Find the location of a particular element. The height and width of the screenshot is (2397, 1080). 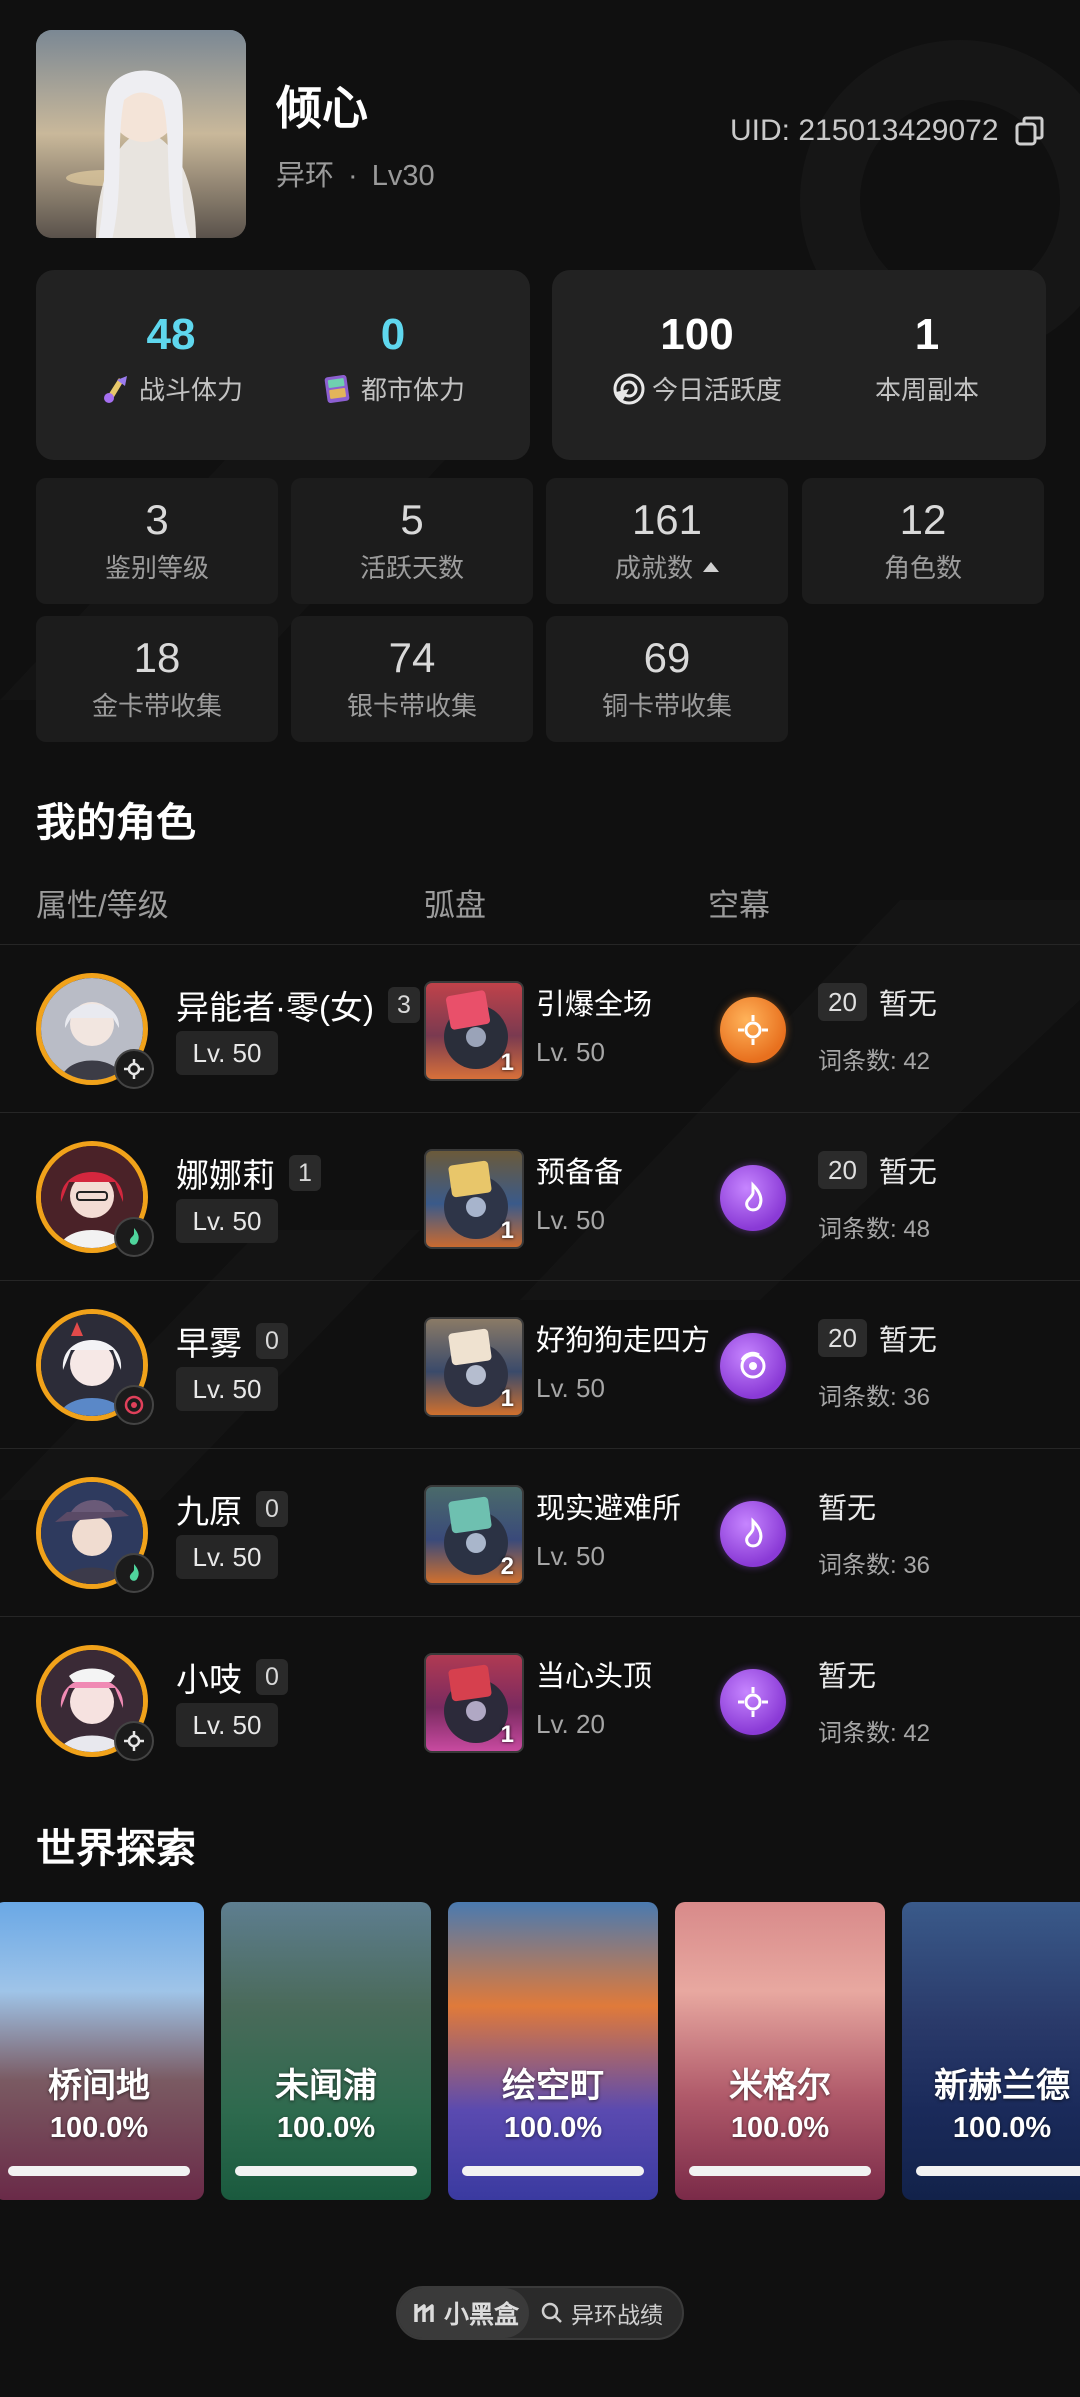

profile-avatar is located at coordinates (141, 134).